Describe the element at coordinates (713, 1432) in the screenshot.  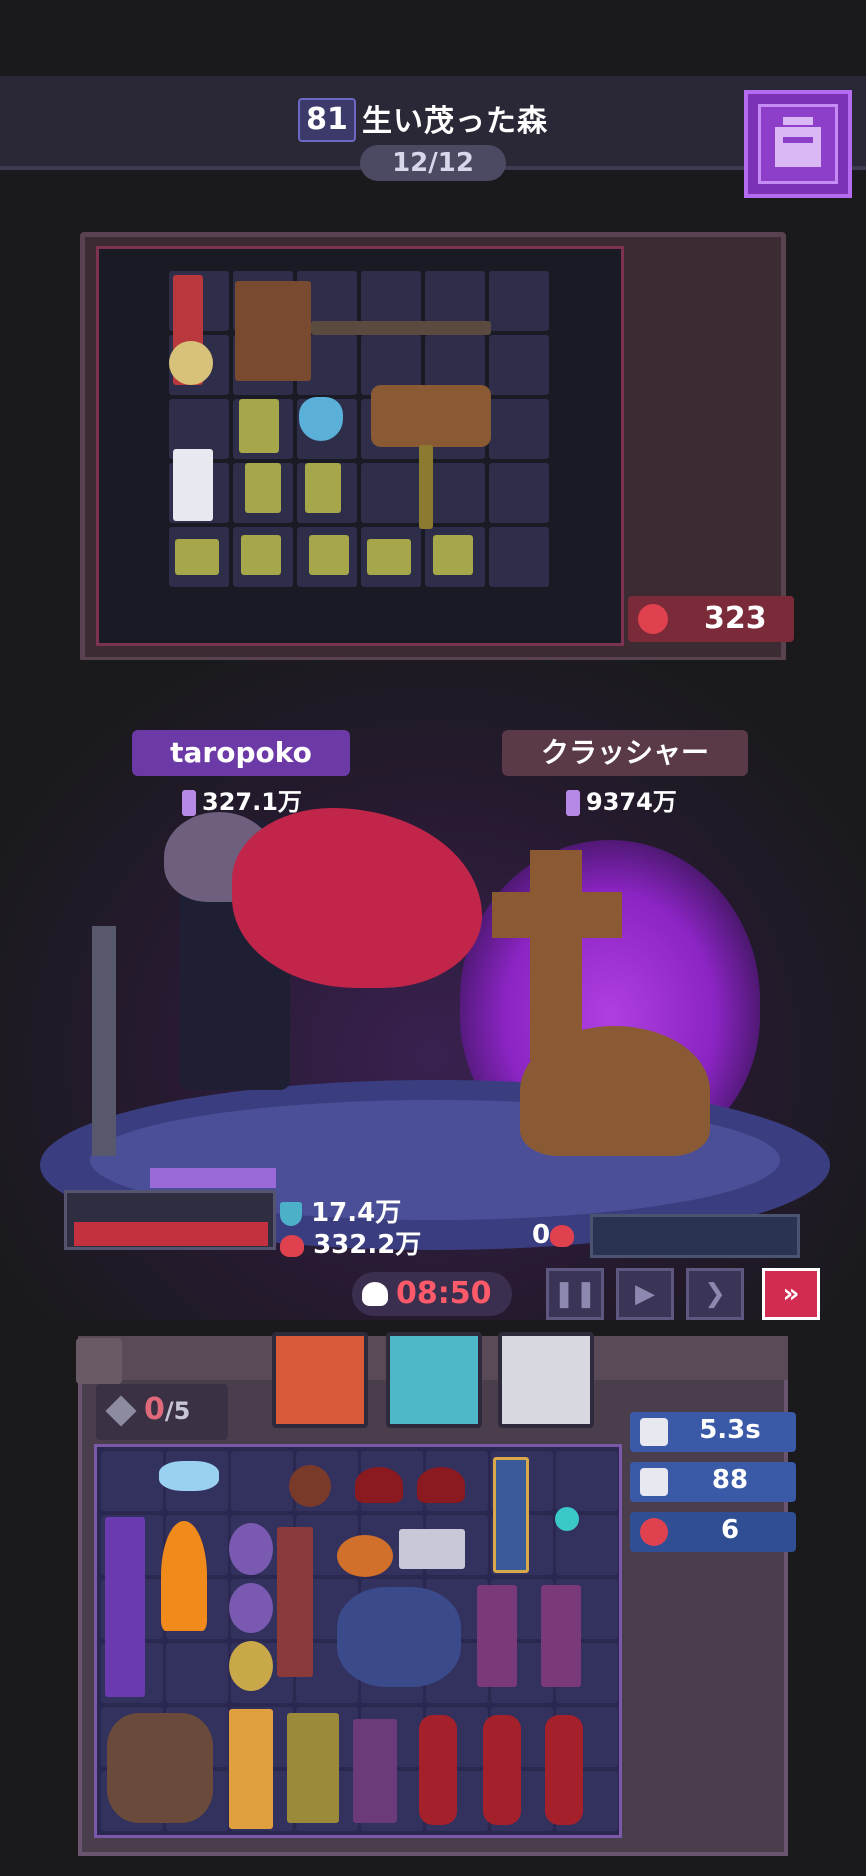
I see `cooldown-stat: 5.3s` at that location.